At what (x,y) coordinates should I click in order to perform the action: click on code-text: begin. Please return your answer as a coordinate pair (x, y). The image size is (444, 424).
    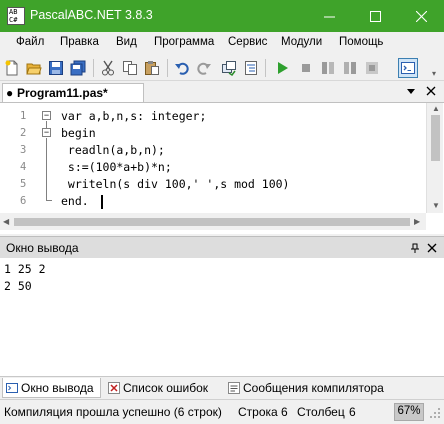
    Looking at the image, I should click on (78, 133).